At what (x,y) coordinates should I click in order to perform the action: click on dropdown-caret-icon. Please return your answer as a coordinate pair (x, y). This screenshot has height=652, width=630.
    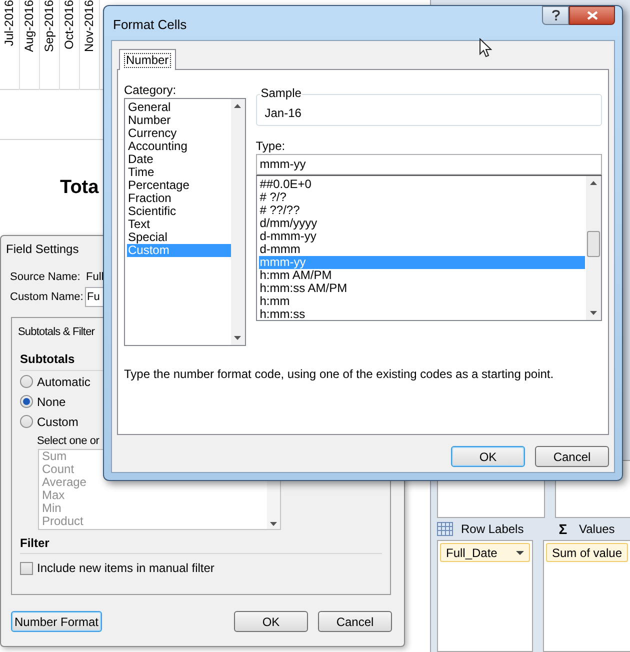
    Looking at the image, I should click on (520, 552).